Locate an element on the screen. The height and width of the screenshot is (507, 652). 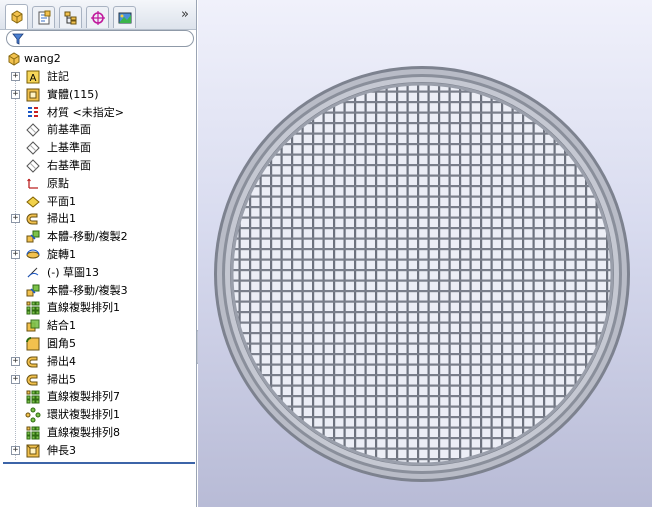
solid-bodies-icon is located at coordinates (33, 95).